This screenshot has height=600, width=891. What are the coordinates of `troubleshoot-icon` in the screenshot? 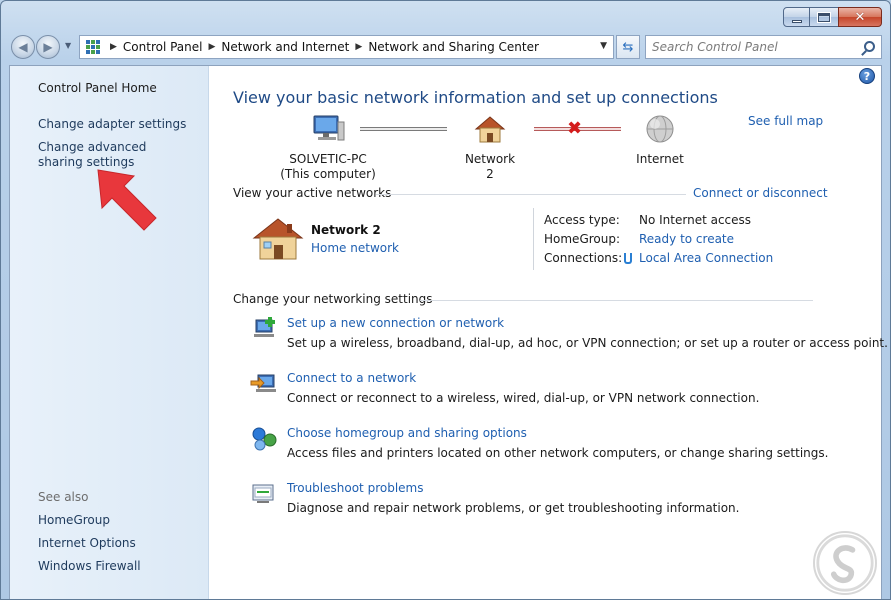 It's located at (264, 494).